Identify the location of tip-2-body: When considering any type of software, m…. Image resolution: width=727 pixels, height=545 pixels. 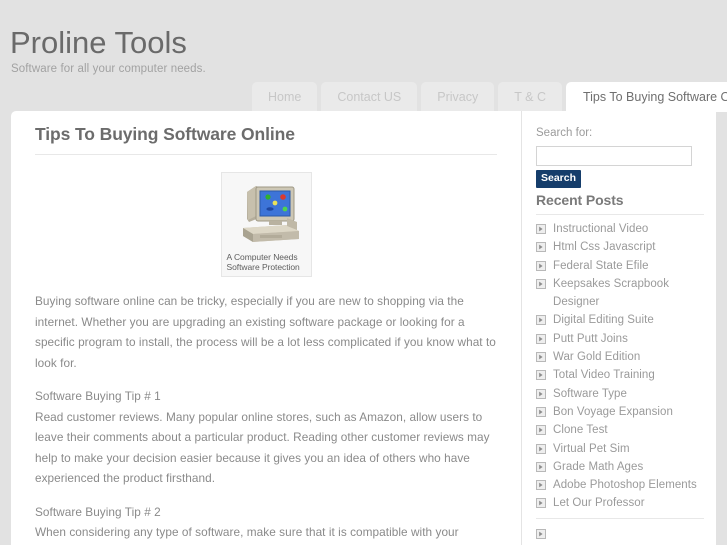
(247, 532).